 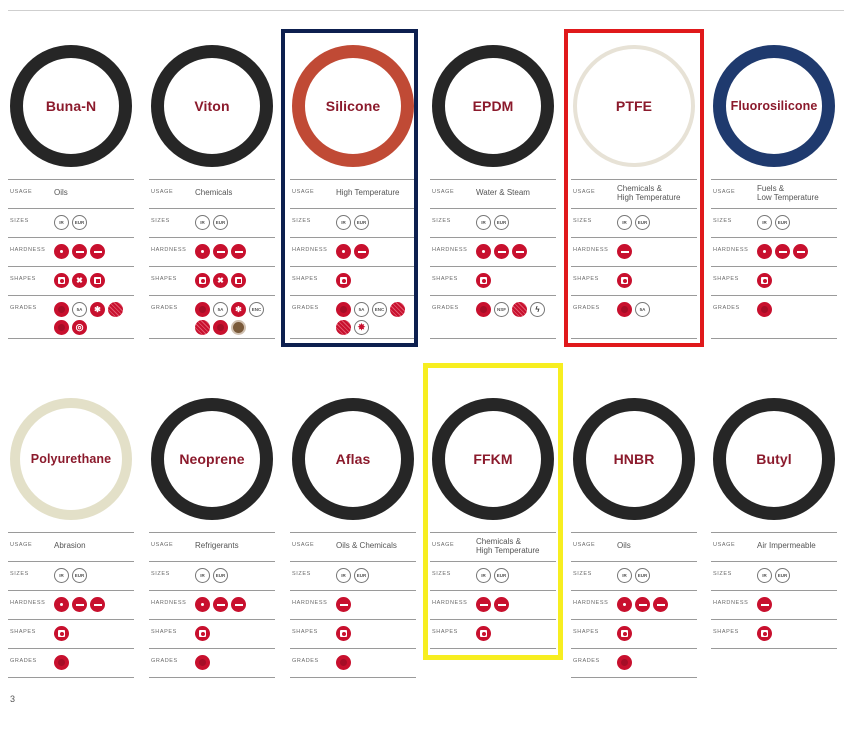 I want to click on usage-value: High Temperature, so click(x=367, y=192).